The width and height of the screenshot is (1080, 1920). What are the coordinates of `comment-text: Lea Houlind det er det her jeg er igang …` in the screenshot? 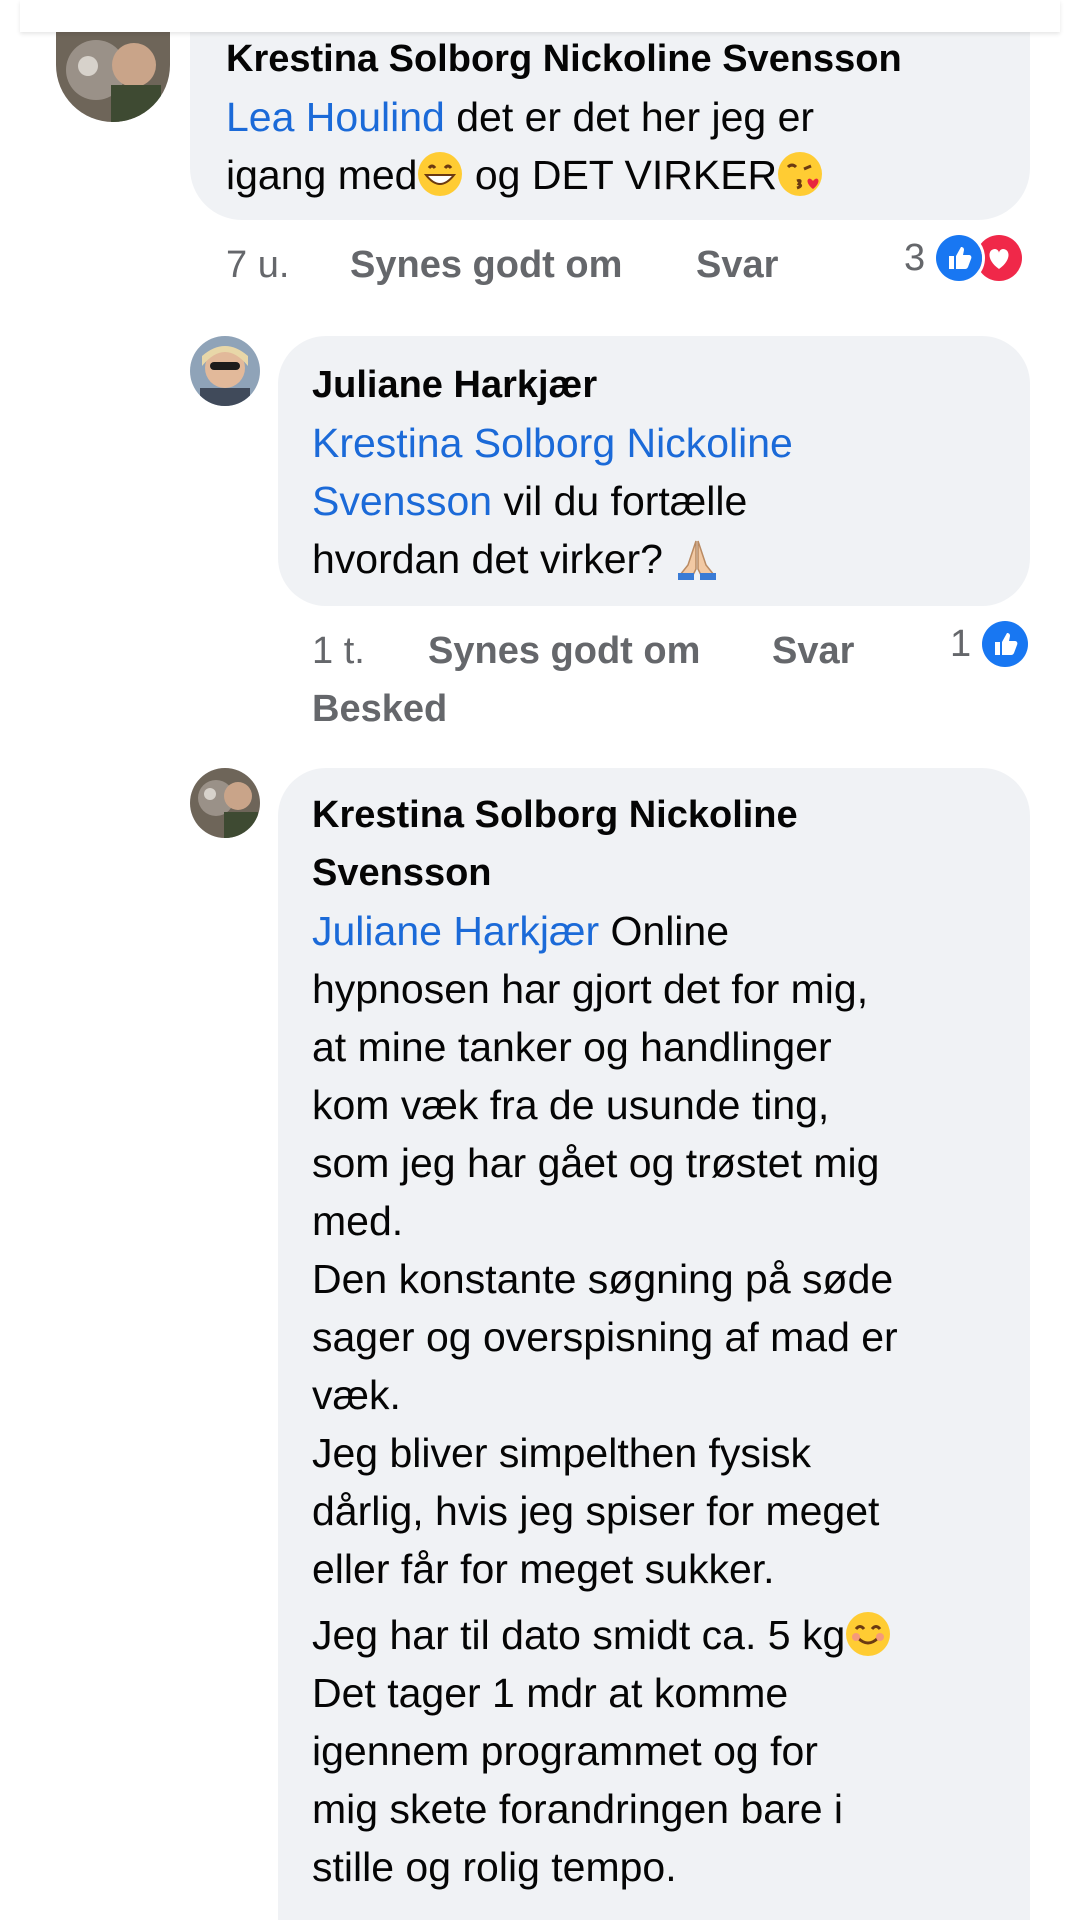 It's located at (610, 146).